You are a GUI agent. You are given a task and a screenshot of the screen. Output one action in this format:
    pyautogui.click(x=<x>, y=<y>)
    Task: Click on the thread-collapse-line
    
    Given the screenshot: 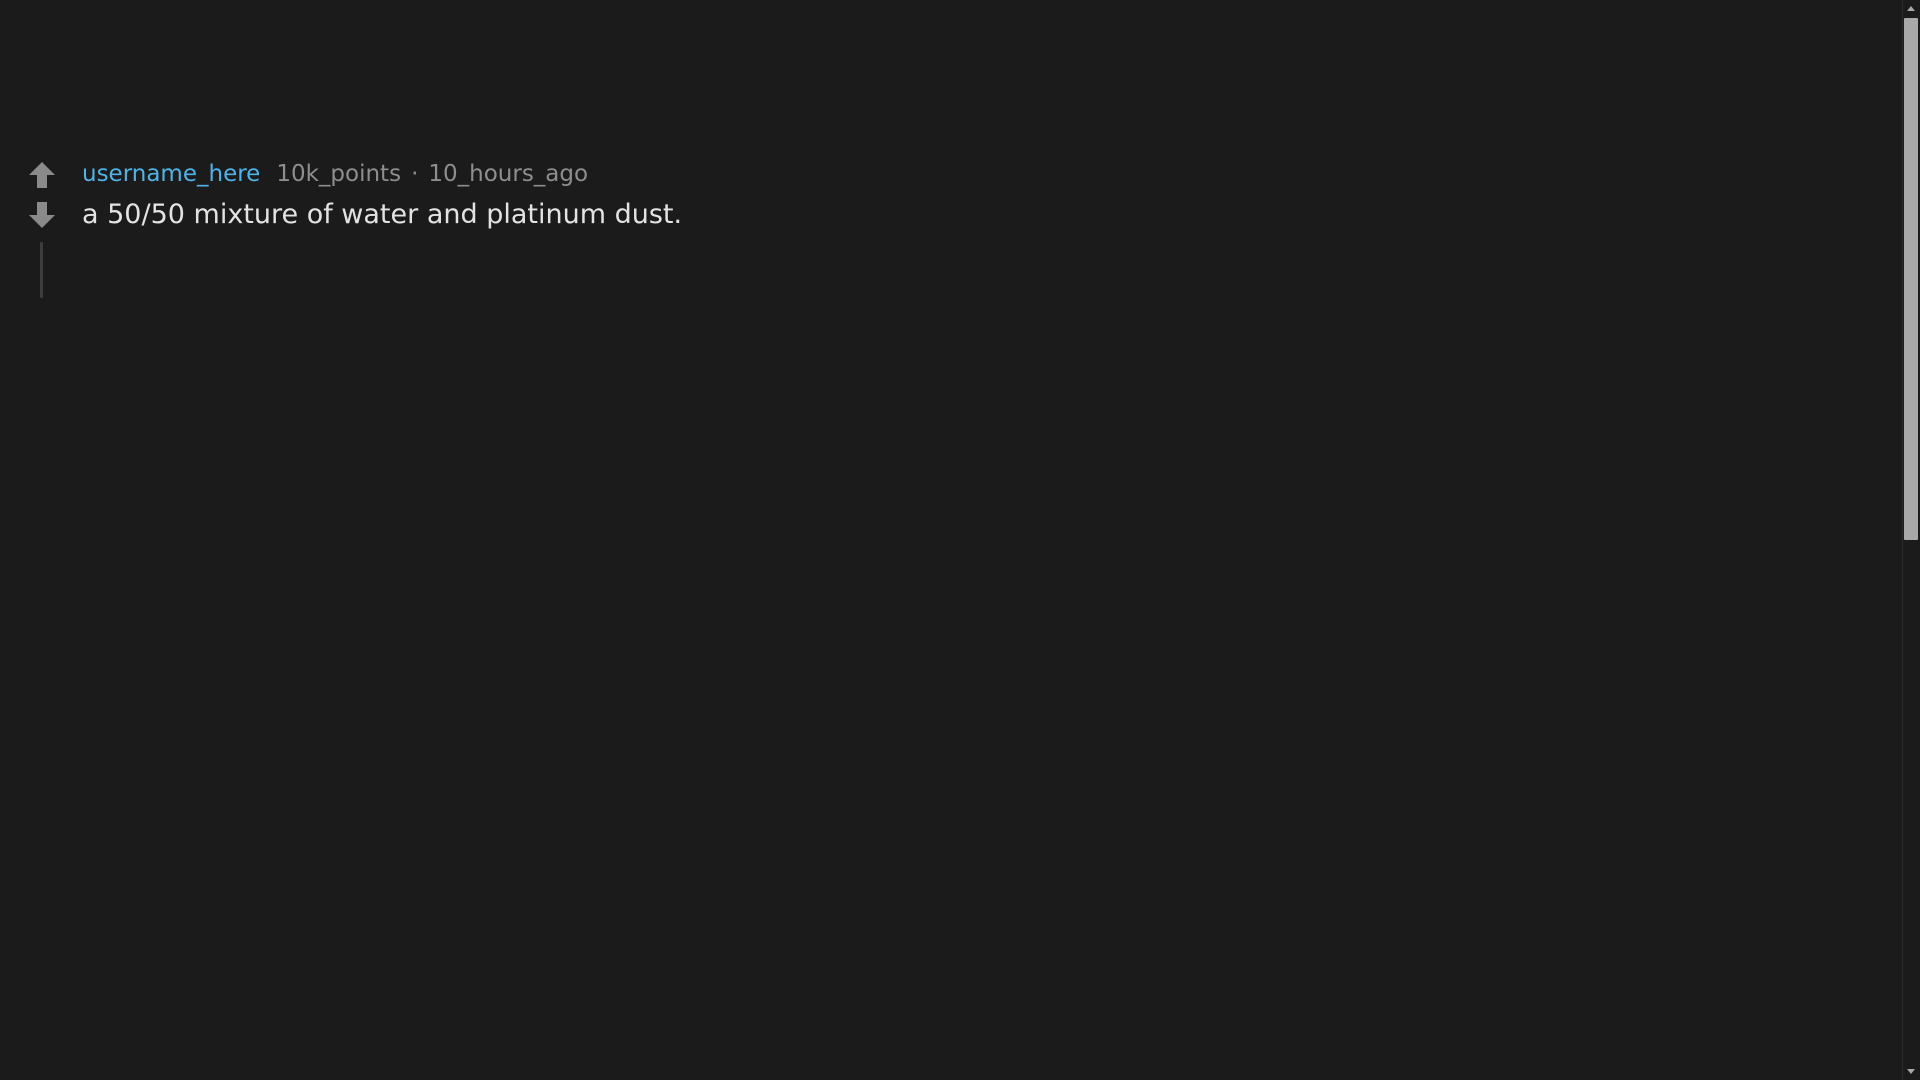 What is the action you would take?
    pyautogui.click(x=41, y=270)
    